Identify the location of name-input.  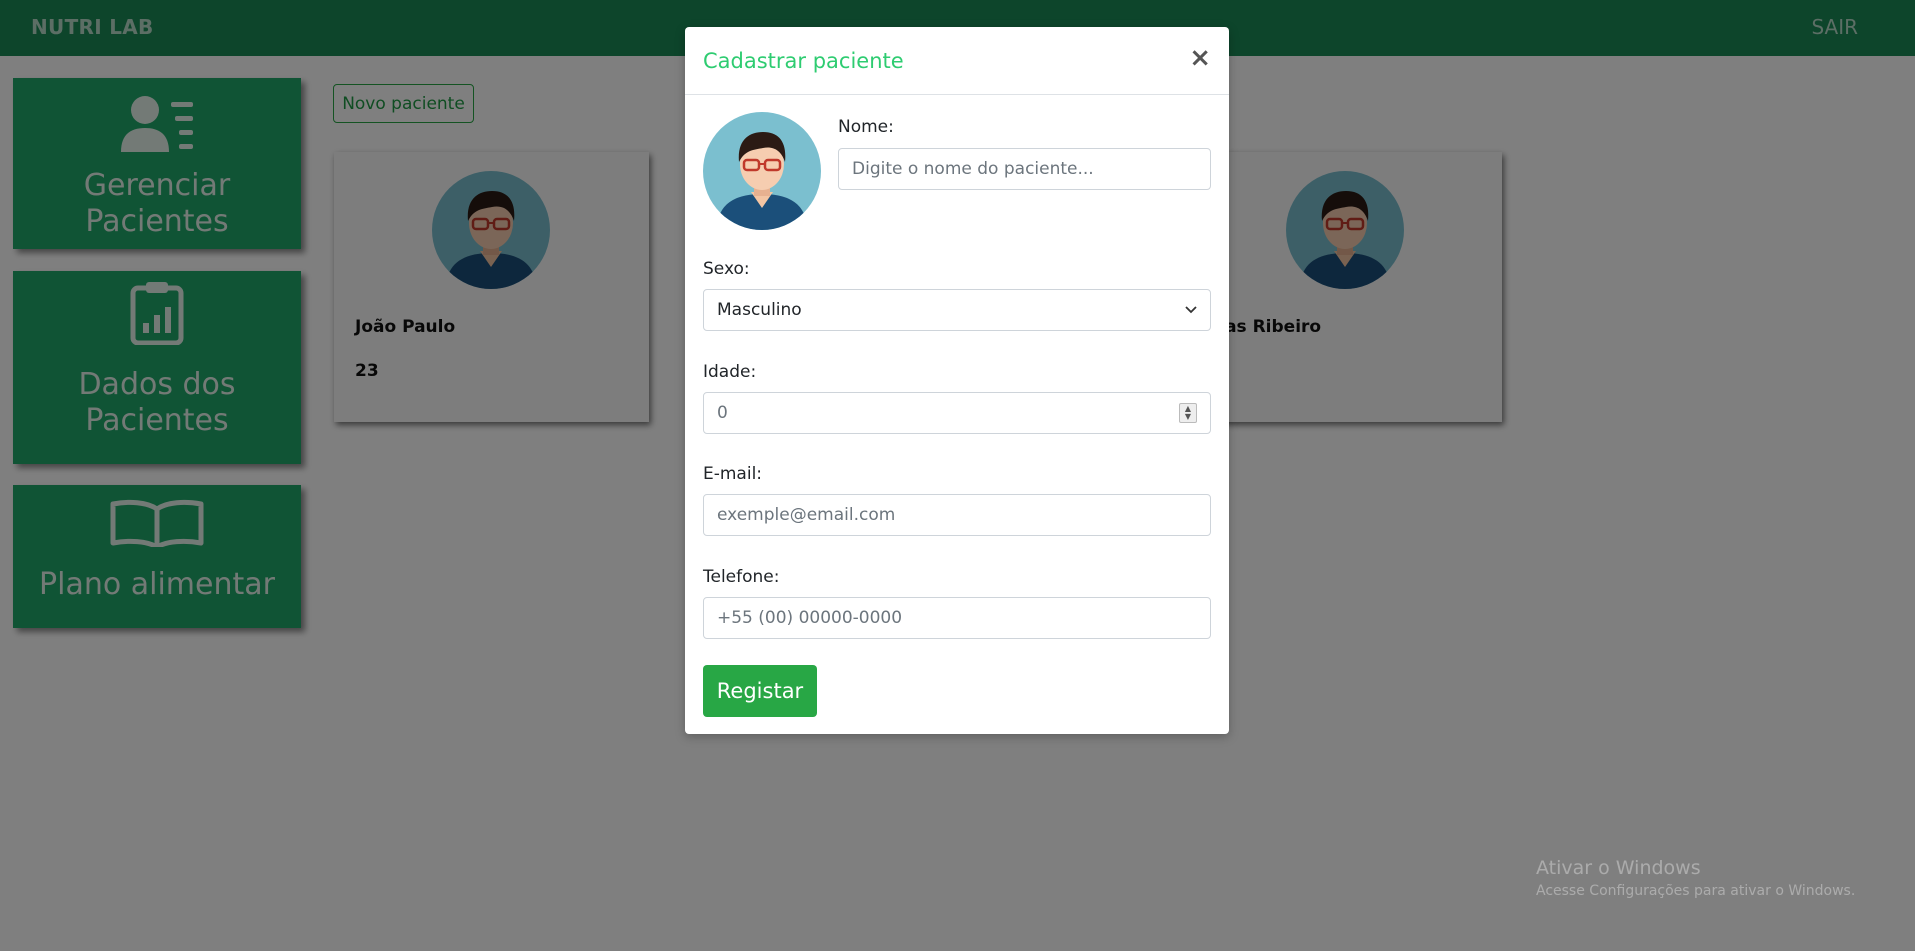
(1024, 169).